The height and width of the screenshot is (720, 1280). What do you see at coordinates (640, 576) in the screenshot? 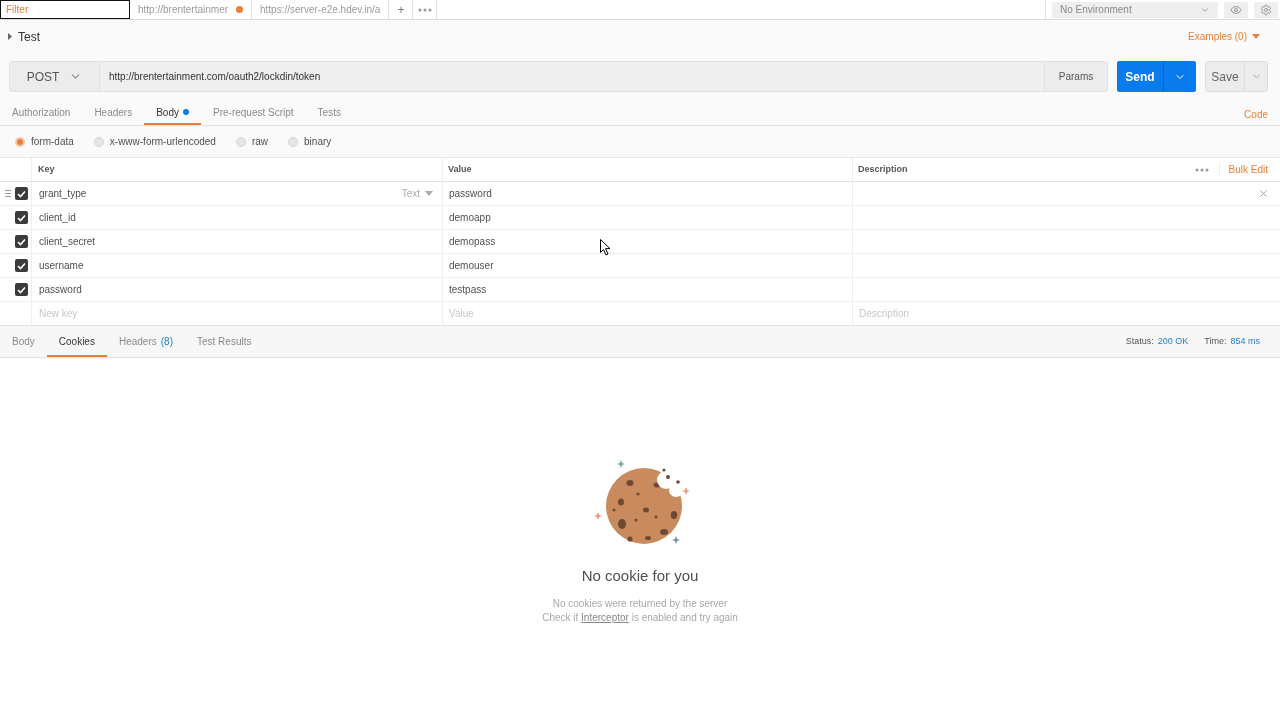
I see `empty-state-title: No cookie for you` at bounding box center [640, 576].